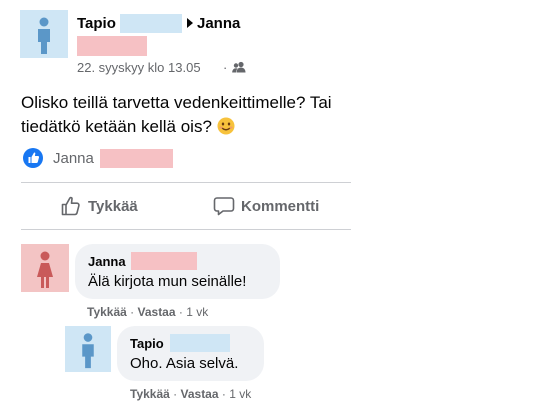 The image size is (556, 405). What do you see at coordinates (224, 206) in the screenshot?
I see `comment-bubble-icon` at bounding box center [224, 206].